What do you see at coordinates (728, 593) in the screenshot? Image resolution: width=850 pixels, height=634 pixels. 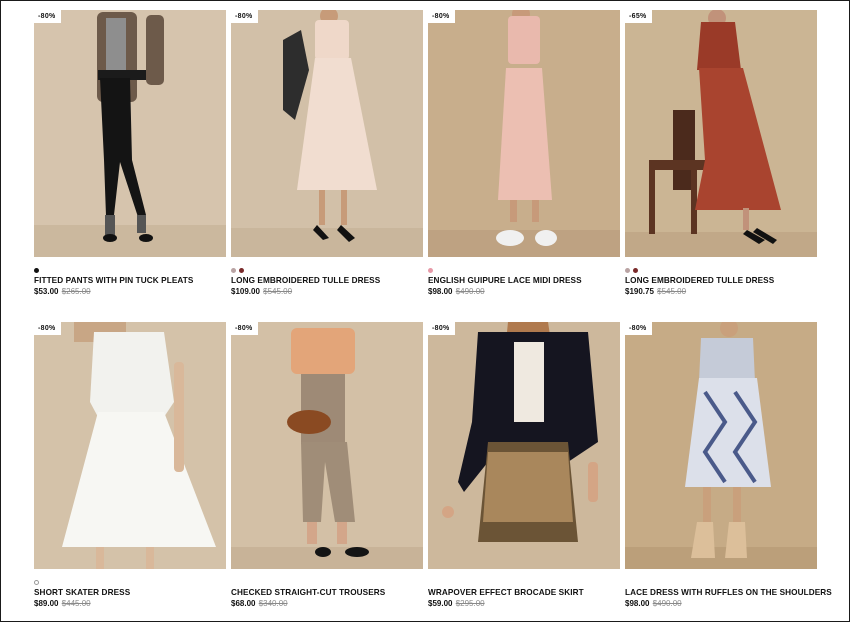 I see `product-title: LACE DRESS WITH RUFFLES ON THE SHOULDERS` at bounding box center [728, 593].